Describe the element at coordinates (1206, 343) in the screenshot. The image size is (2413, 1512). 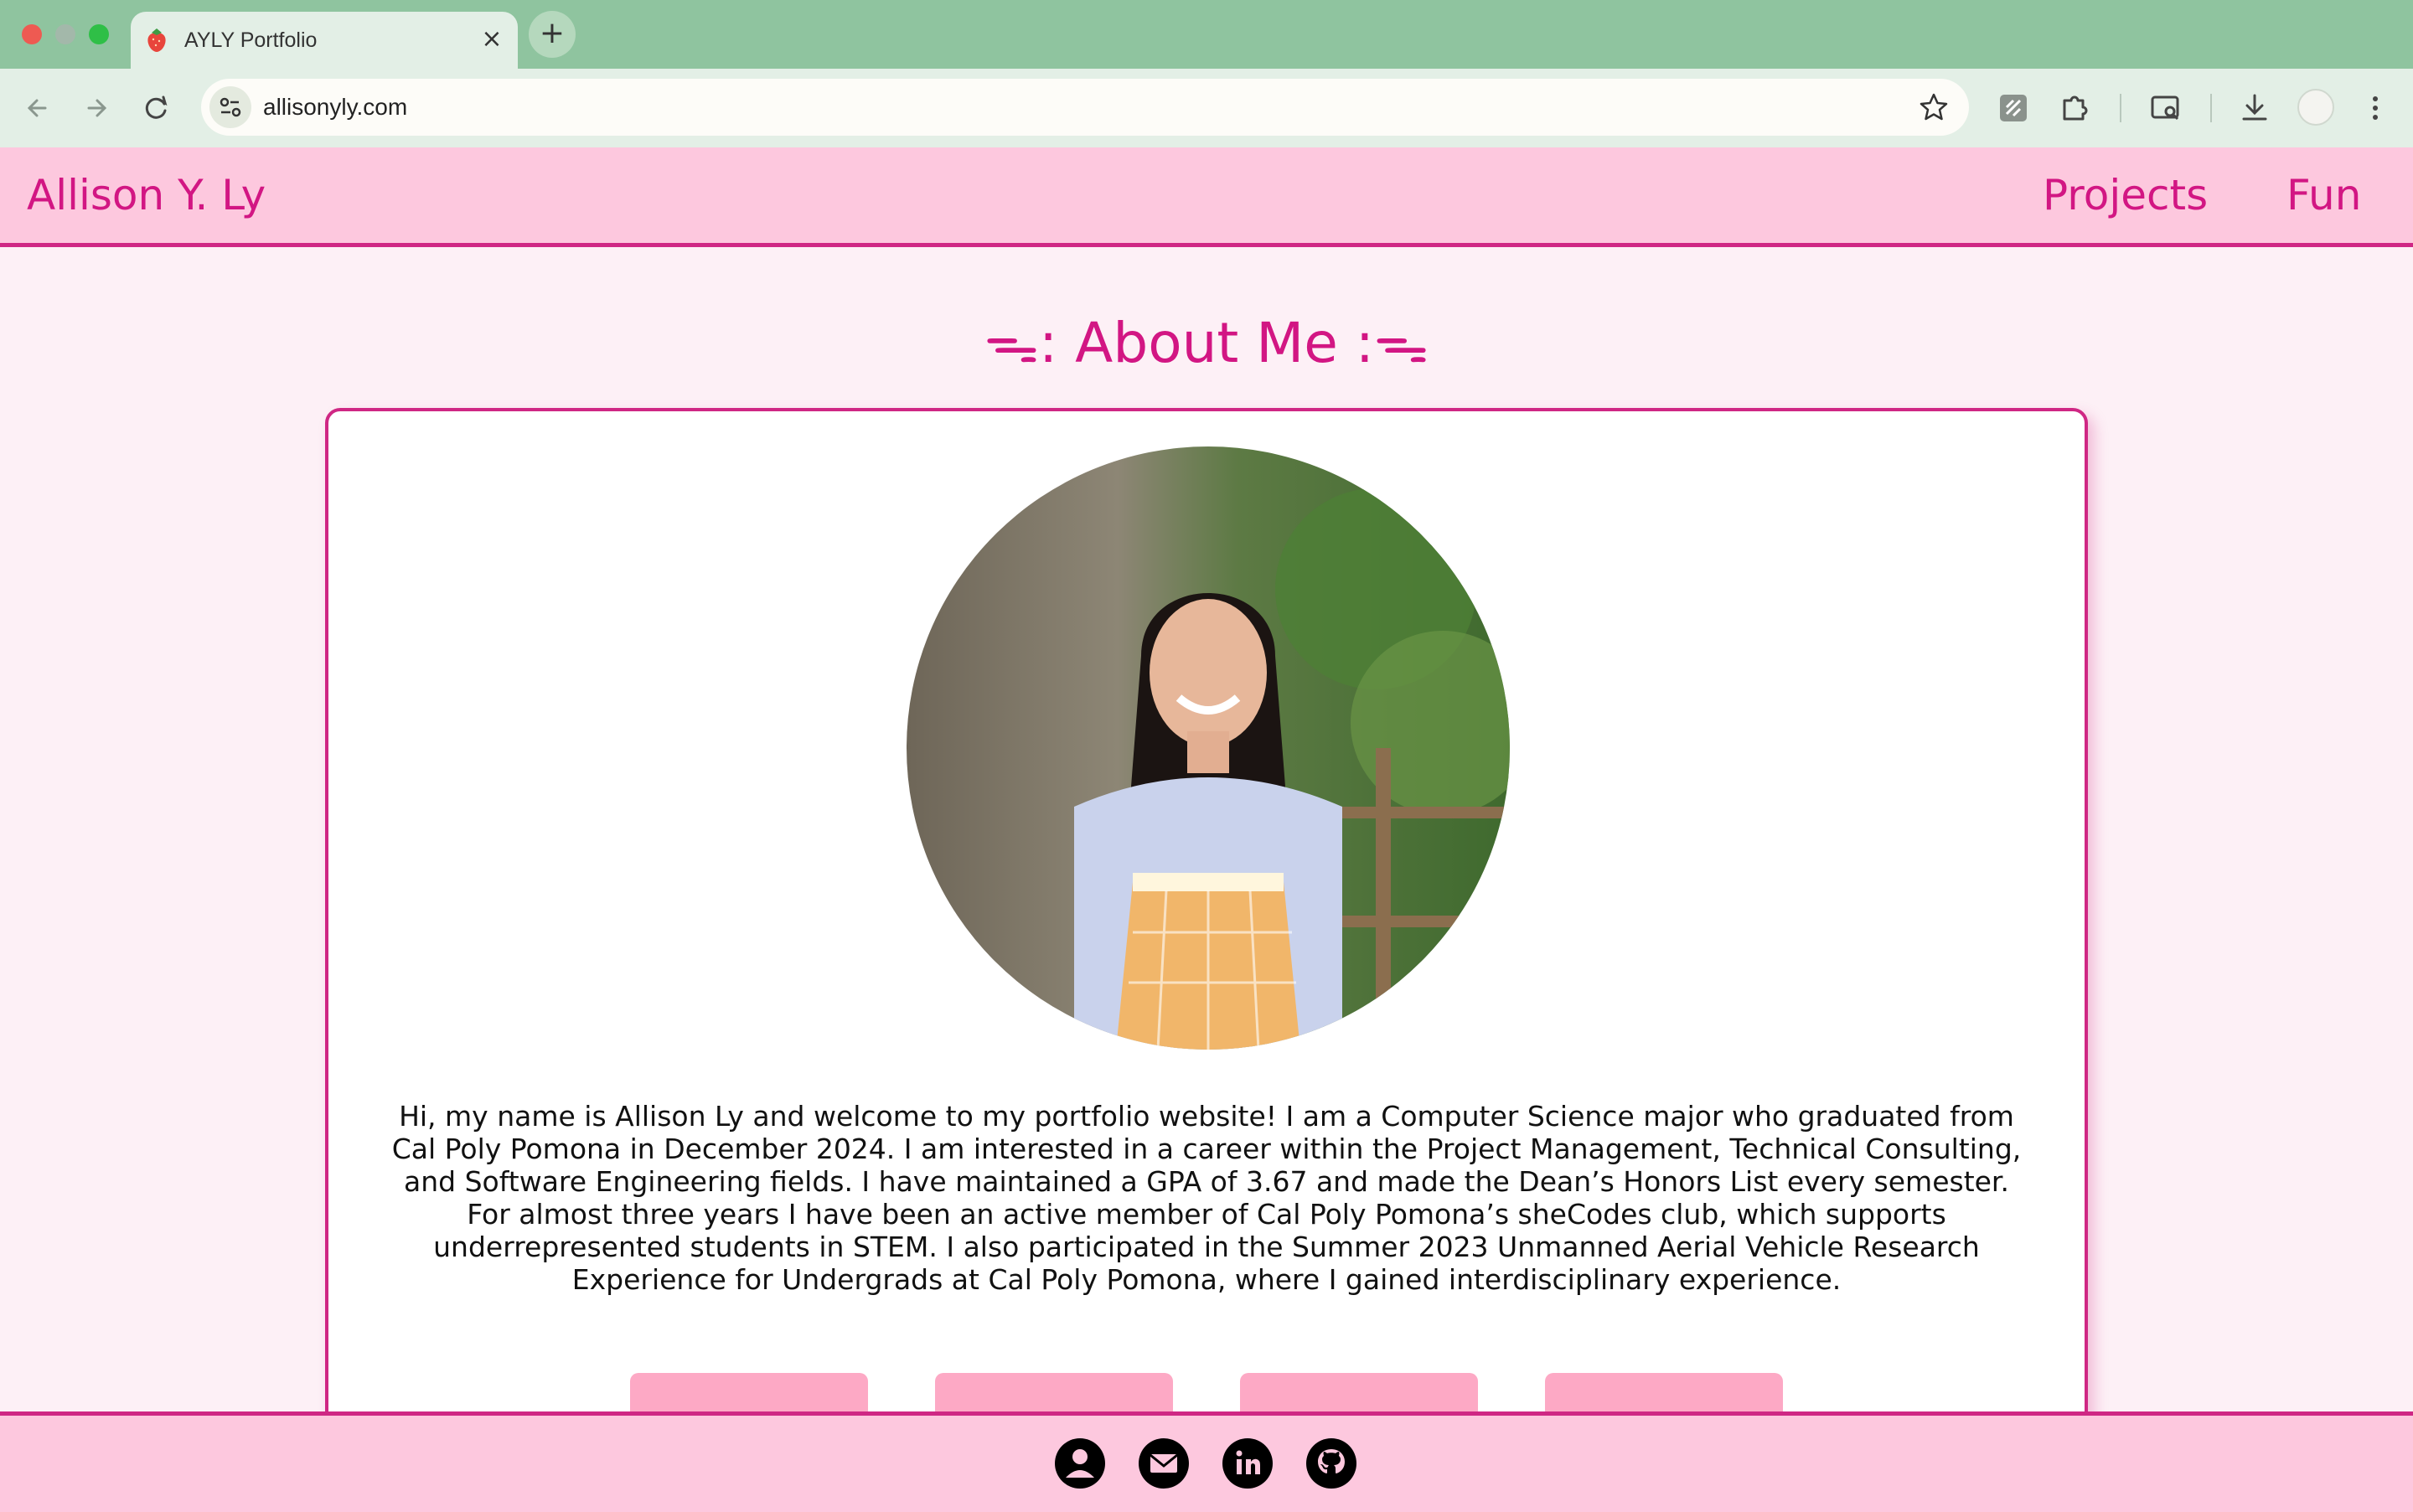
I see `about-heading: ᯓ: About Me :ᯓ` at that location.